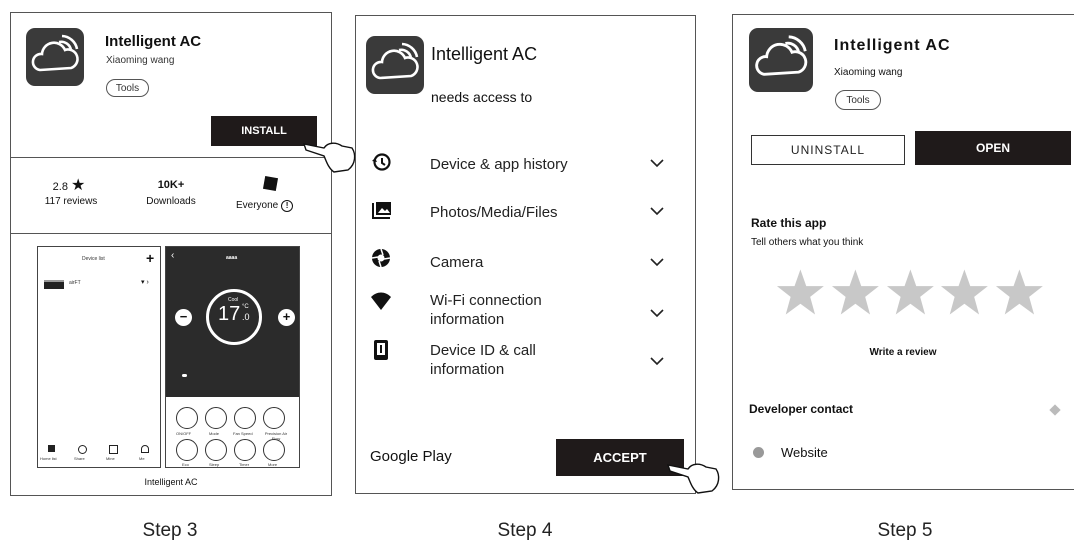 Image resolution: width=1074 pixels, height=550 pixels. What do you see at coordinates (903, 352) in the screenshot?
I see `write-review-link: Write a review` at bounding box center [903, 352].